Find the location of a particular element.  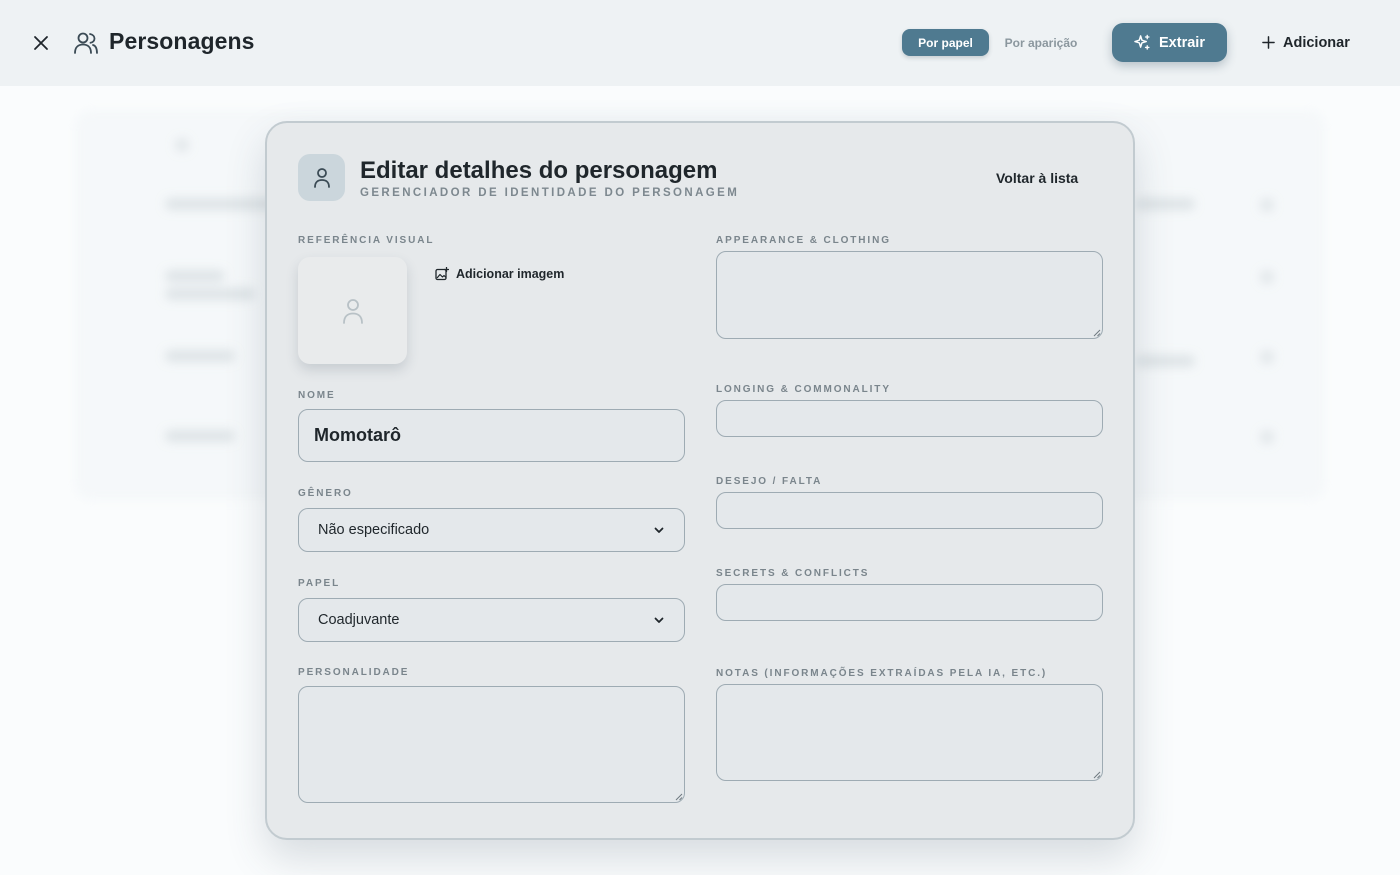

gender-select: Não especificado is located at coordinates (491, 530).